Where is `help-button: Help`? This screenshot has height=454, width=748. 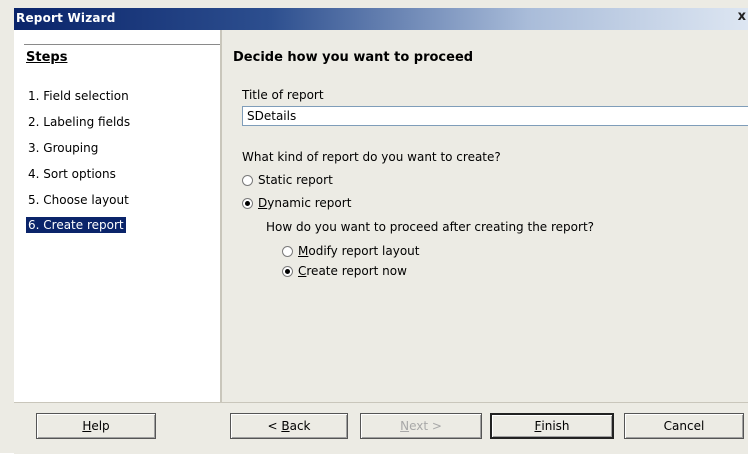
help-button: Help is located at coordinates (96, 426).